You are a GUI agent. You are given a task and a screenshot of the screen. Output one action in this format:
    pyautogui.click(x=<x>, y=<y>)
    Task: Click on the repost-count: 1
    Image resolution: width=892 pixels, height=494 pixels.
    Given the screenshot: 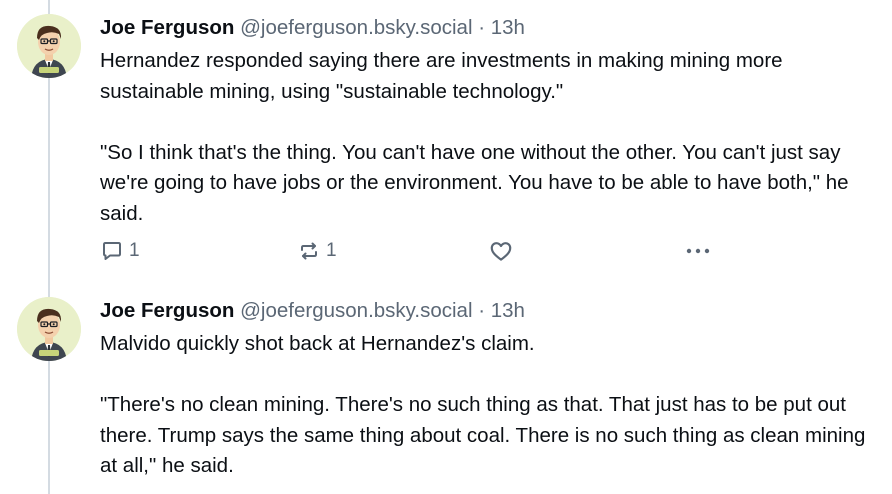 What is the action you would take?
    pyautogui.click(x=331, y=250)
    